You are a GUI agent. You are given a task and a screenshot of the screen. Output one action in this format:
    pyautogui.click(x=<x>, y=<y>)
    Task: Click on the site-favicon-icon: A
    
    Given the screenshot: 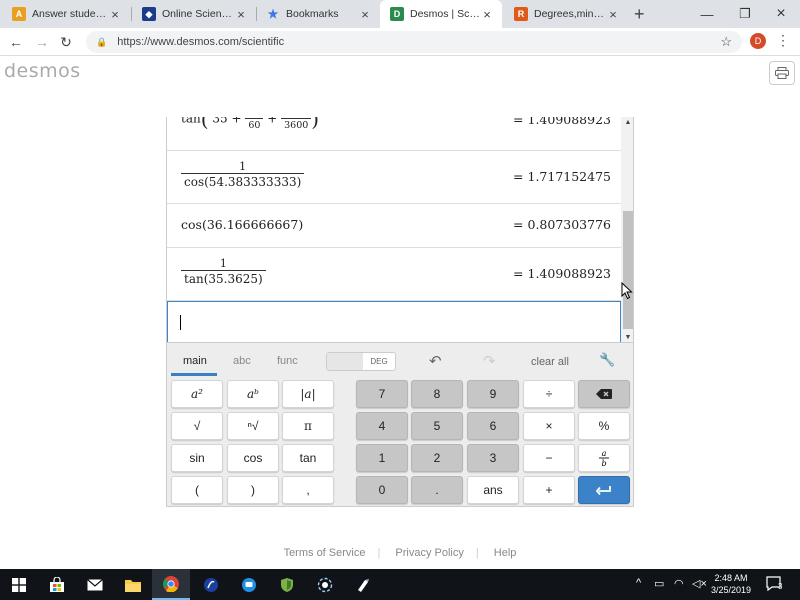 What is the action you would take?
    pyautogui.click(x=19, y=14)
    